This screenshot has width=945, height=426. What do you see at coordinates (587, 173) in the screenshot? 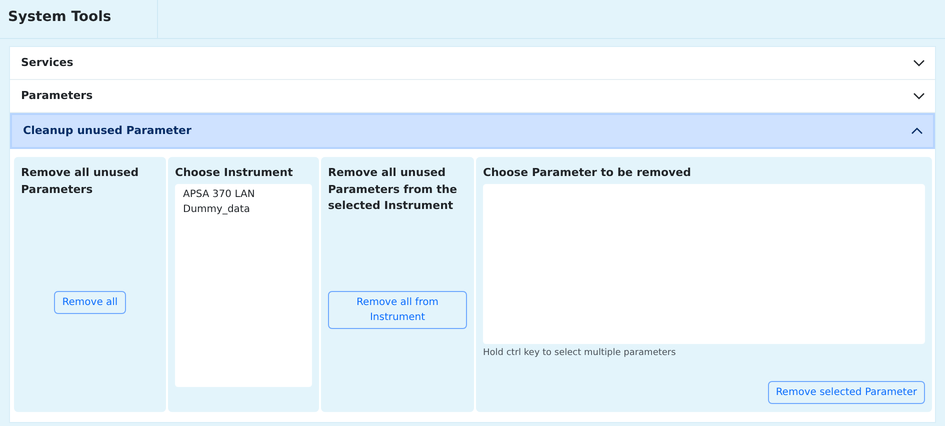
I see `panel-heading: Choose Parameter to be removed` at bounding box center [587, 173].